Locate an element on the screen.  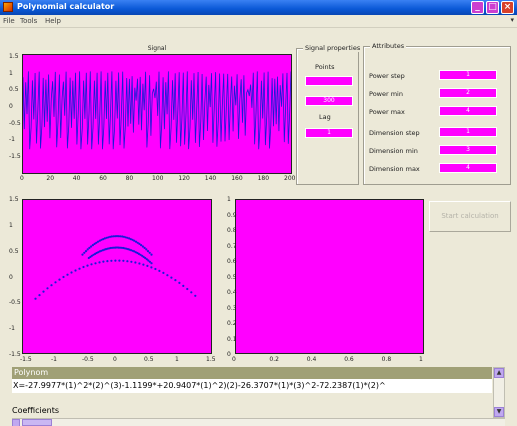
title-bar: Polynomial calculator _ □ × is located at coordinates (258, 7).